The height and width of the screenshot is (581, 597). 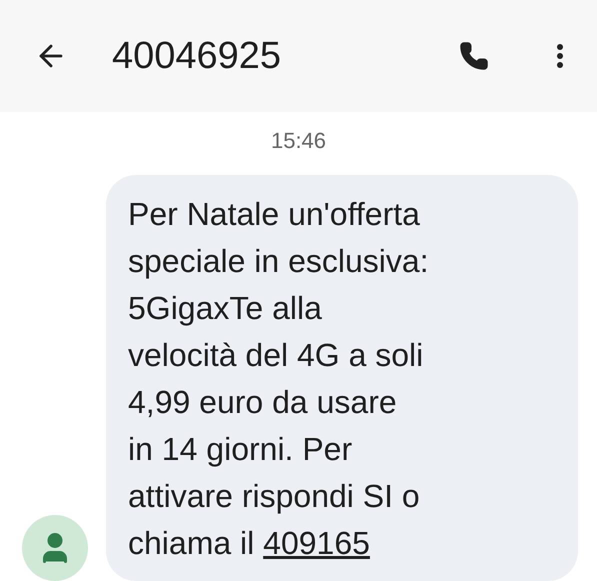 What do you see at coordinates (316, 543) in the screenshot?
I see `phone-number-link: 409165` at bounding box center [316, 543].